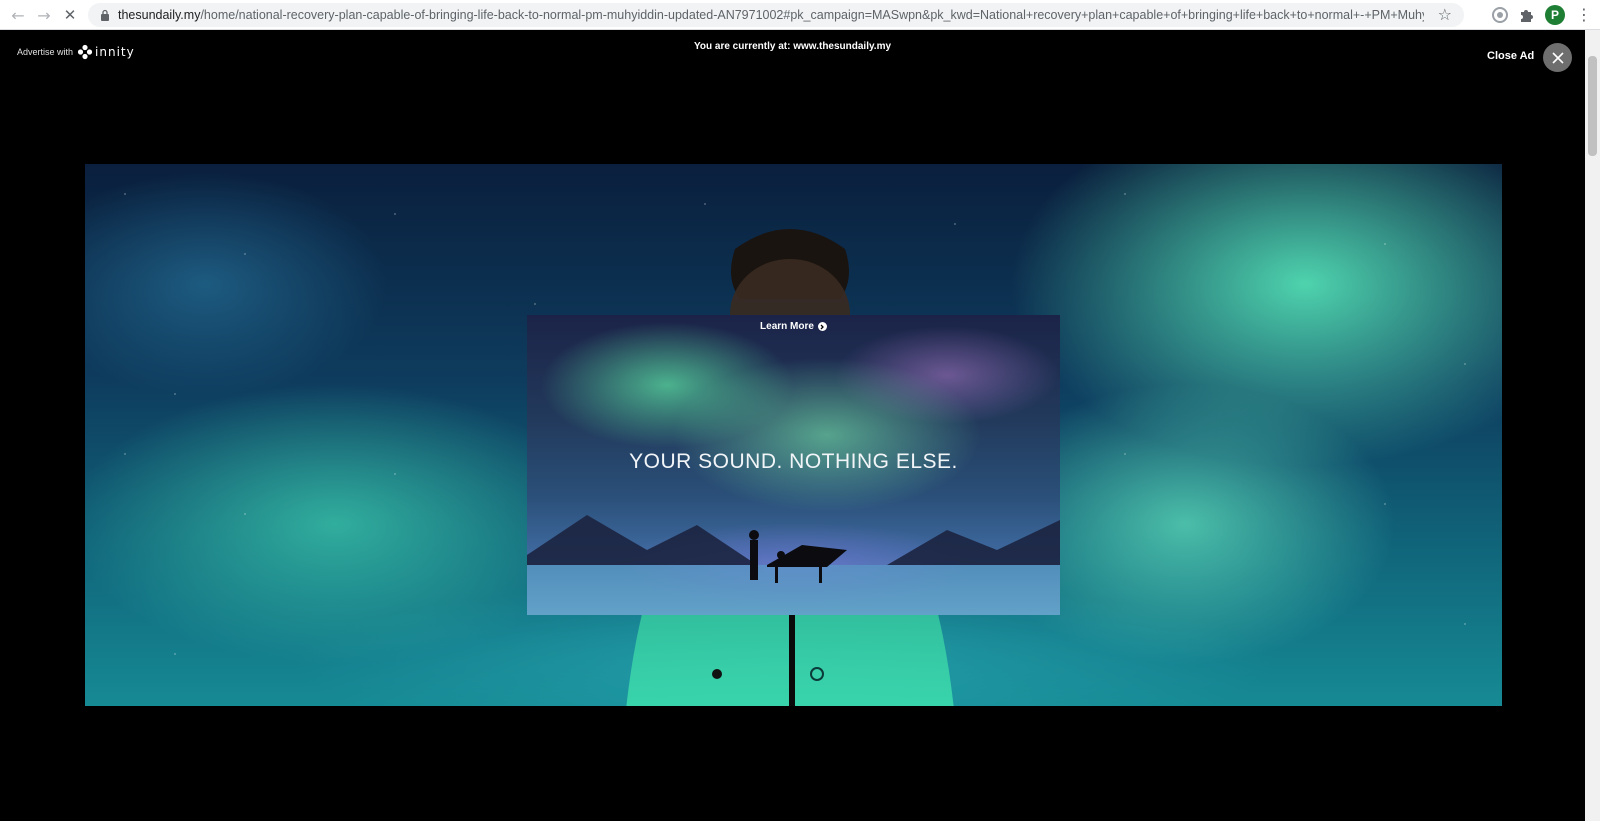  Describe the element at coordinates (787, 326) in the screenshot. I see `learn-more-label: Learn More` at that location.